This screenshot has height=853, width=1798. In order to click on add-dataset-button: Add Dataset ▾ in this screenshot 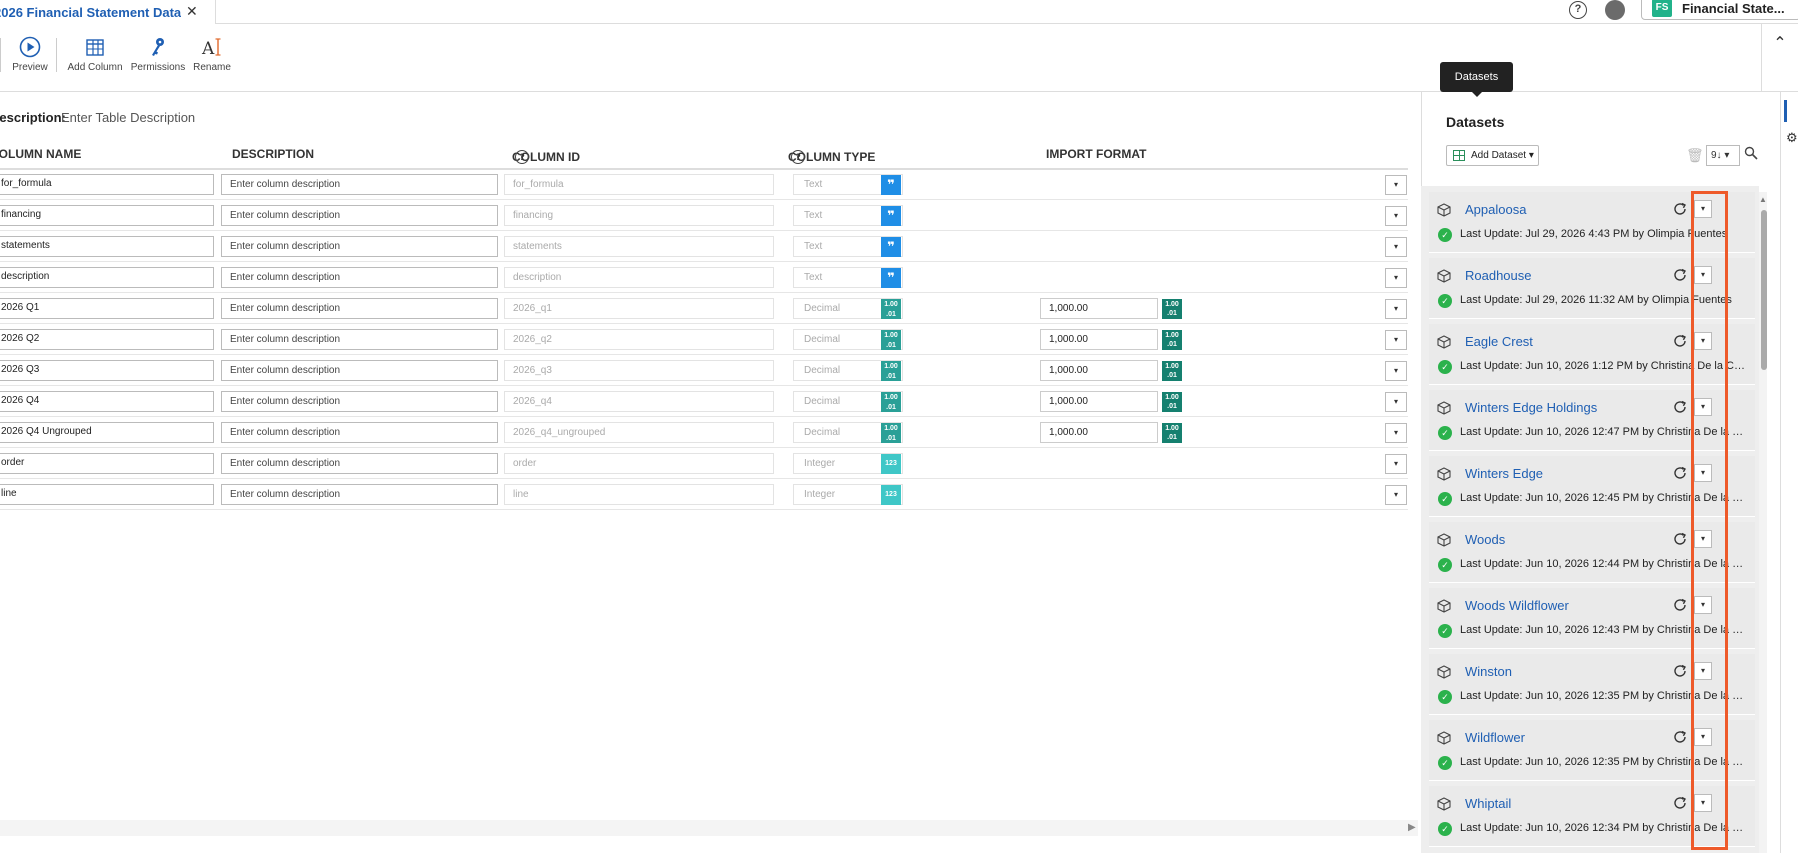, I will do `click(1492, 155)`.